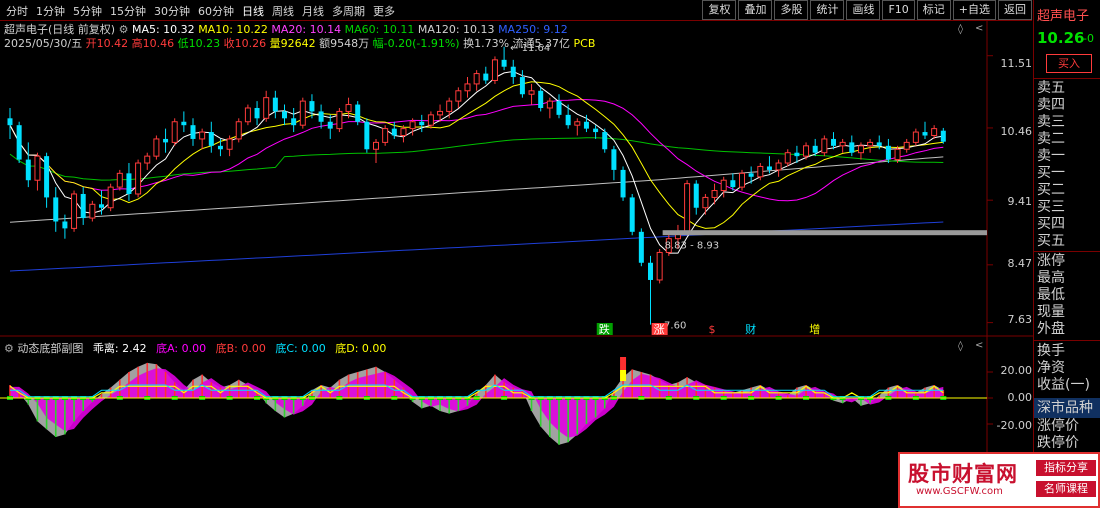 The image size is (1100, 508). I want to click on low-label: 低10.23, so click(199, 43).